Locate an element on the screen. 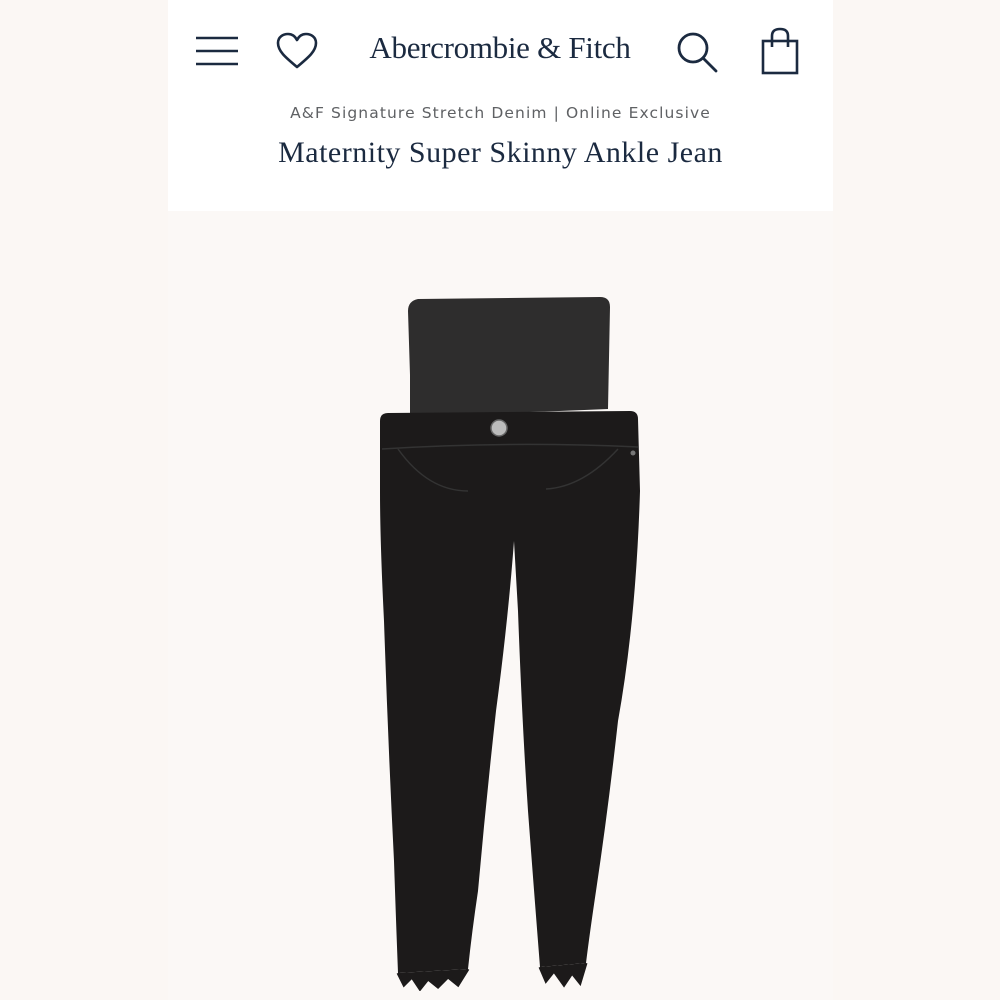 The width and height of the screenshot is (1000, 1000). search-button is located at coordinates (697, 52).